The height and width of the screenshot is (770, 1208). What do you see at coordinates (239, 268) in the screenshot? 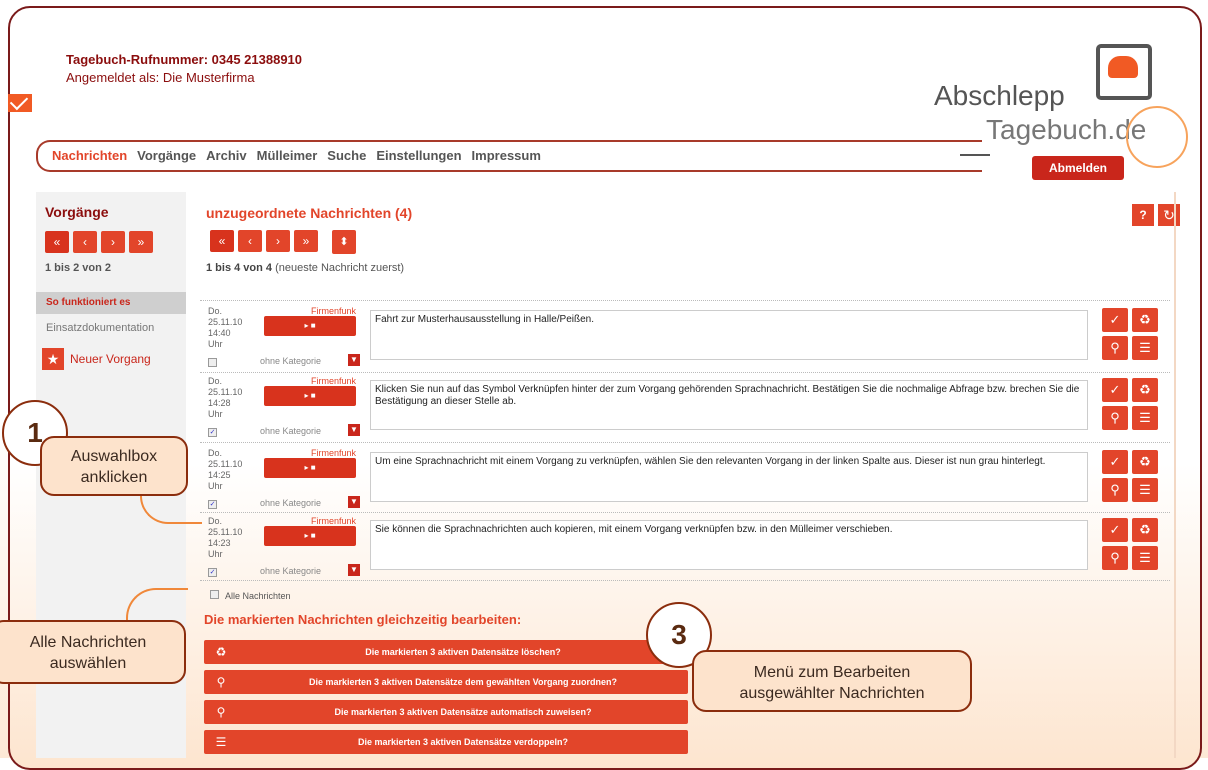
I see `main-count-range: 1 bis 4 von 4` at bounding box center [239, 268].